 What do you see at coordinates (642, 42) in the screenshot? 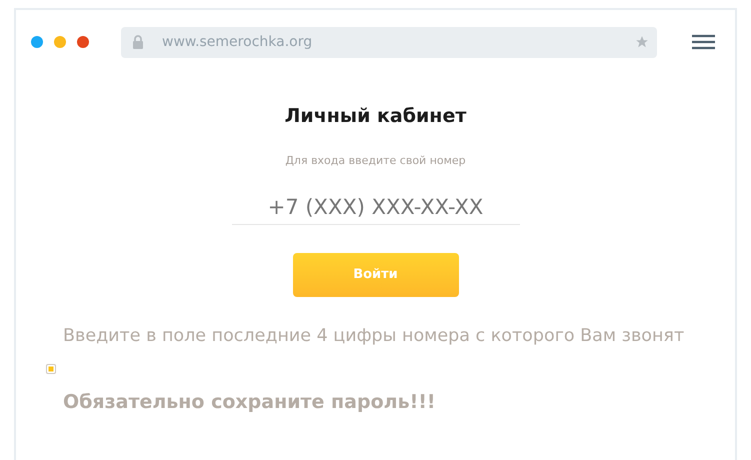
I see `star-icon` at bounding box center [642, 42].